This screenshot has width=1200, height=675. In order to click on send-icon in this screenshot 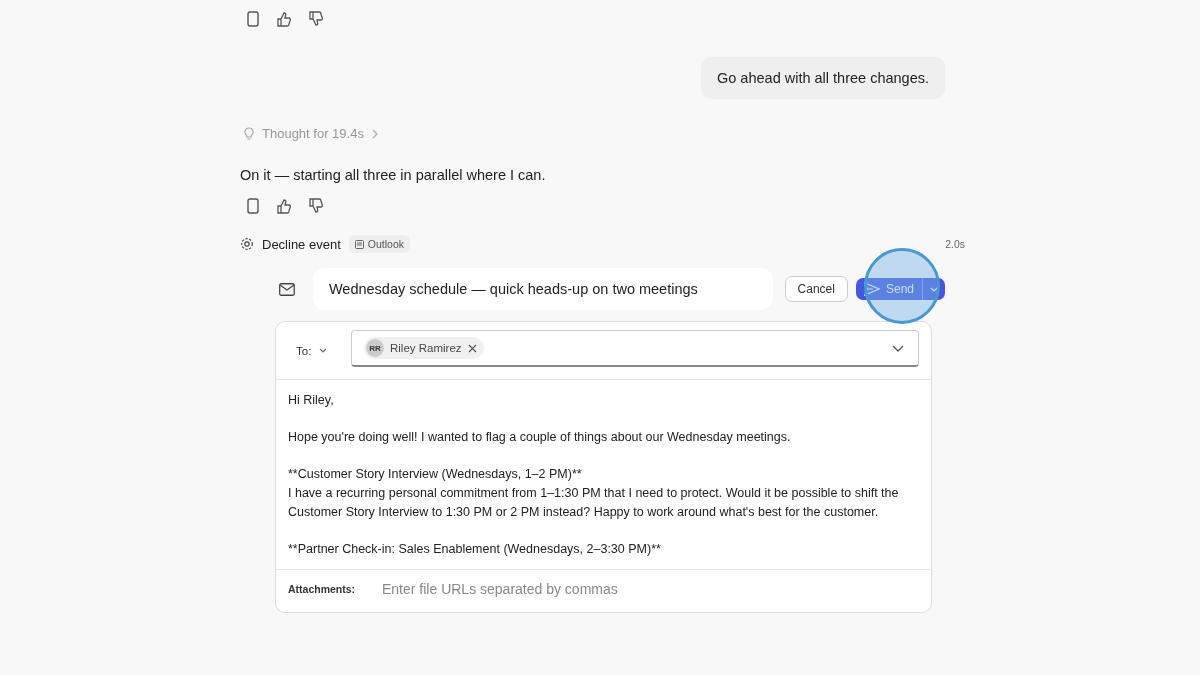, I will do `click(871, 289)`.